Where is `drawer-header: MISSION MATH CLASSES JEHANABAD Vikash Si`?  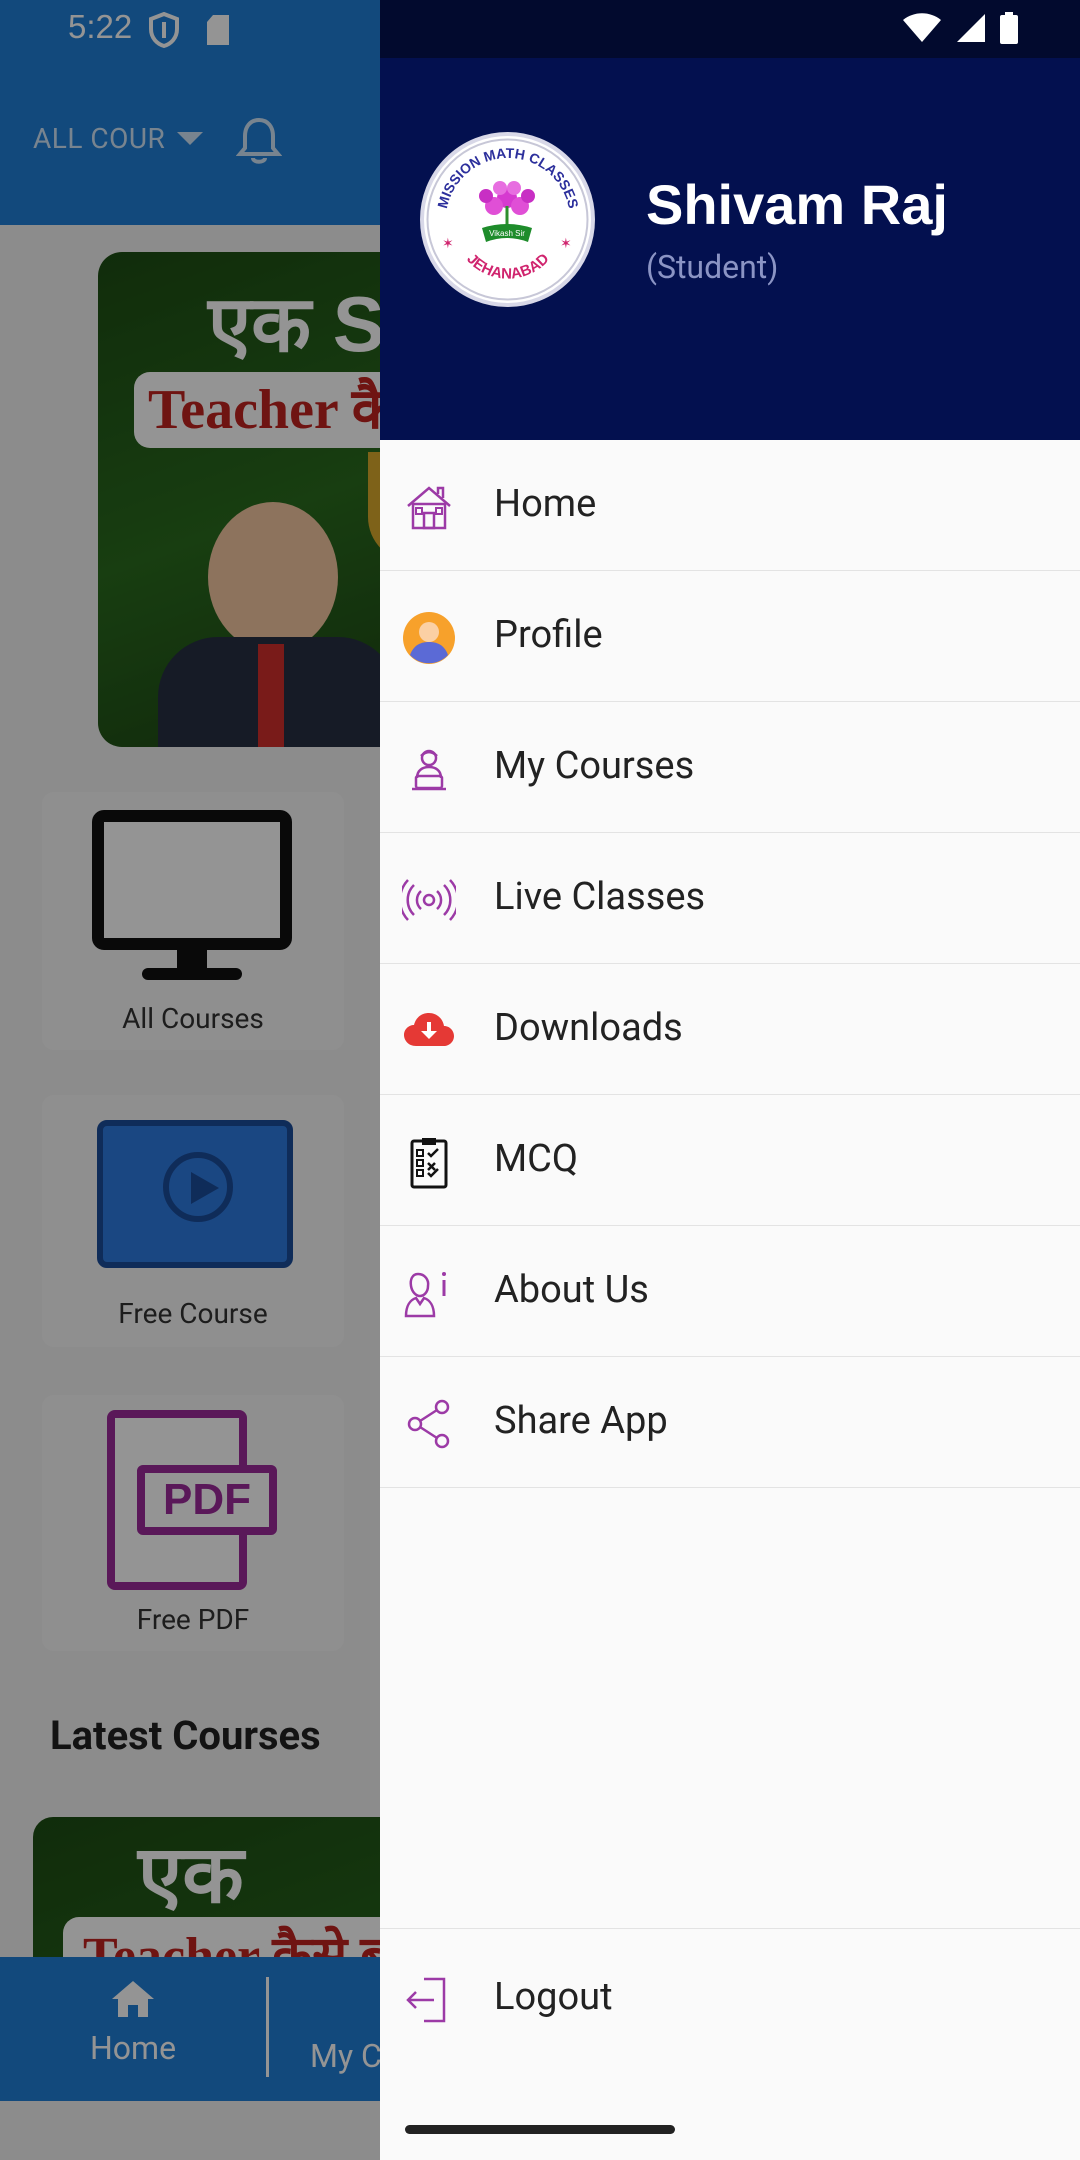
drawer-header: MISSION MATH CLASSES JEHANABAD Vikash Si is located at coordinates (730, 220).